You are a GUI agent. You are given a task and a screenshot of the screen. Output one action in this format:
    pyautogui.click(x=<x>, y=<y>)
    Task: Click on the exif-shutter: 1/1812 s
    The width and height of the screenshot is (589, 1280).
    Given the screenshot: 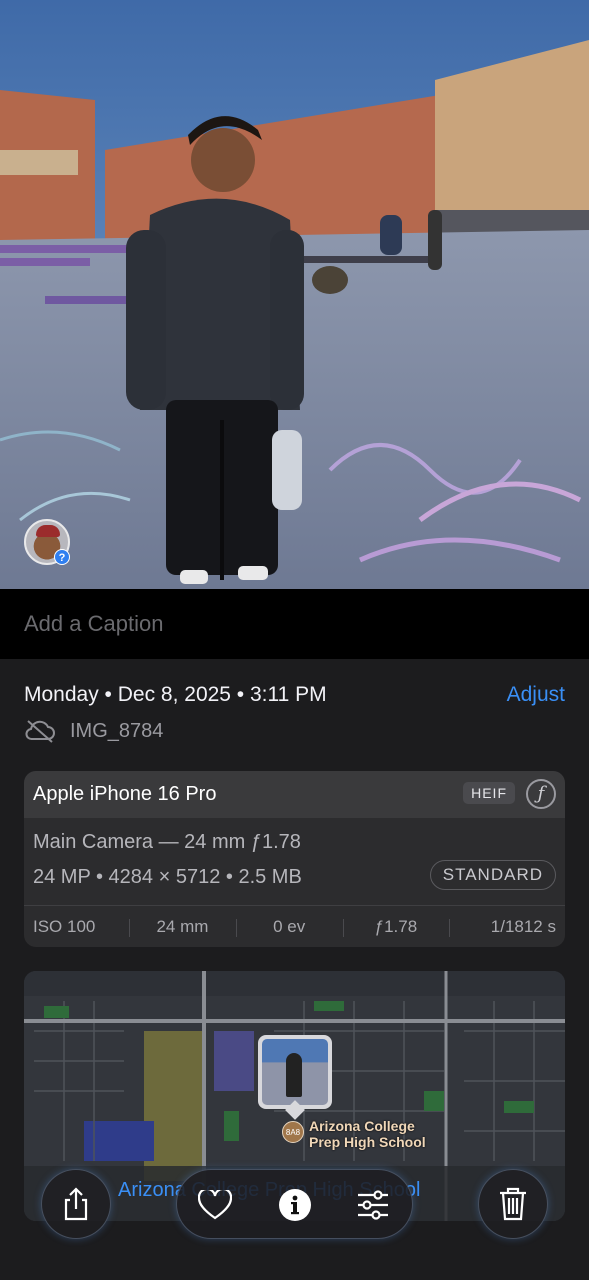 What is the action you would take?
    pyautogui.click(x=507, y=927)
    